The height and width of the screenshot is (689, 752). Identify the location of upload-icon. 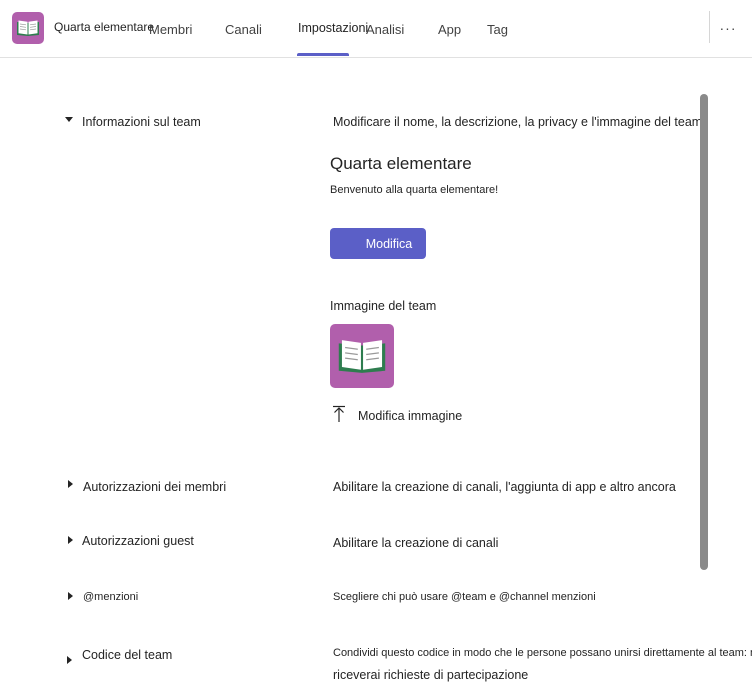
(339, 414).